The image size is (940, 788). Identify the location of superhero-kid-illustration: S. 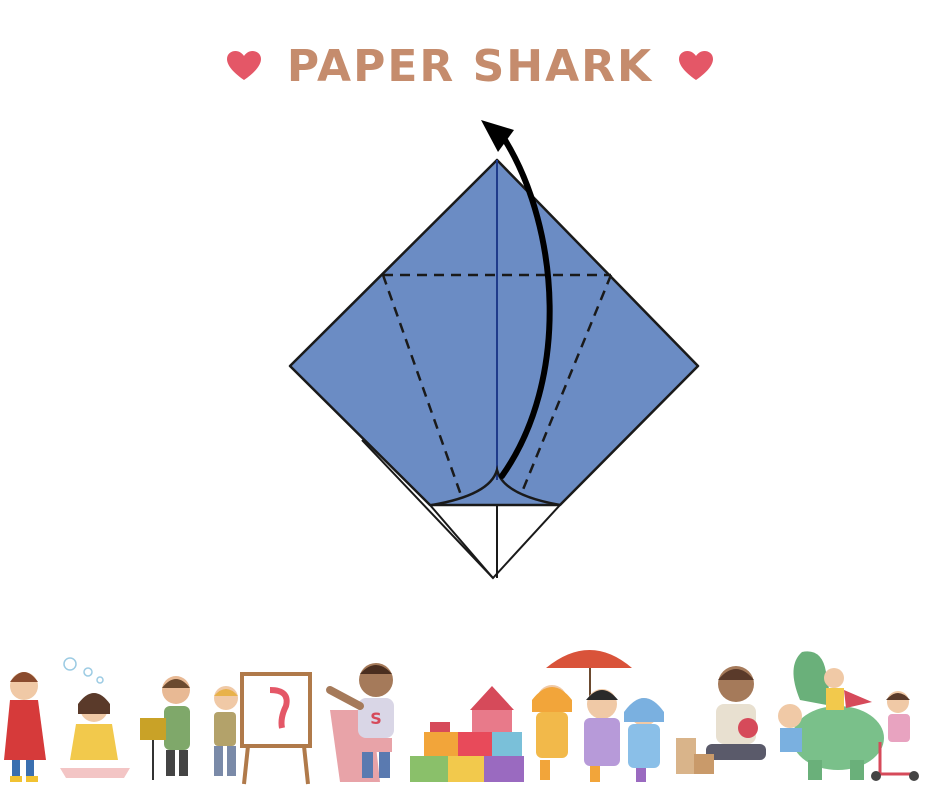
(360, 722).